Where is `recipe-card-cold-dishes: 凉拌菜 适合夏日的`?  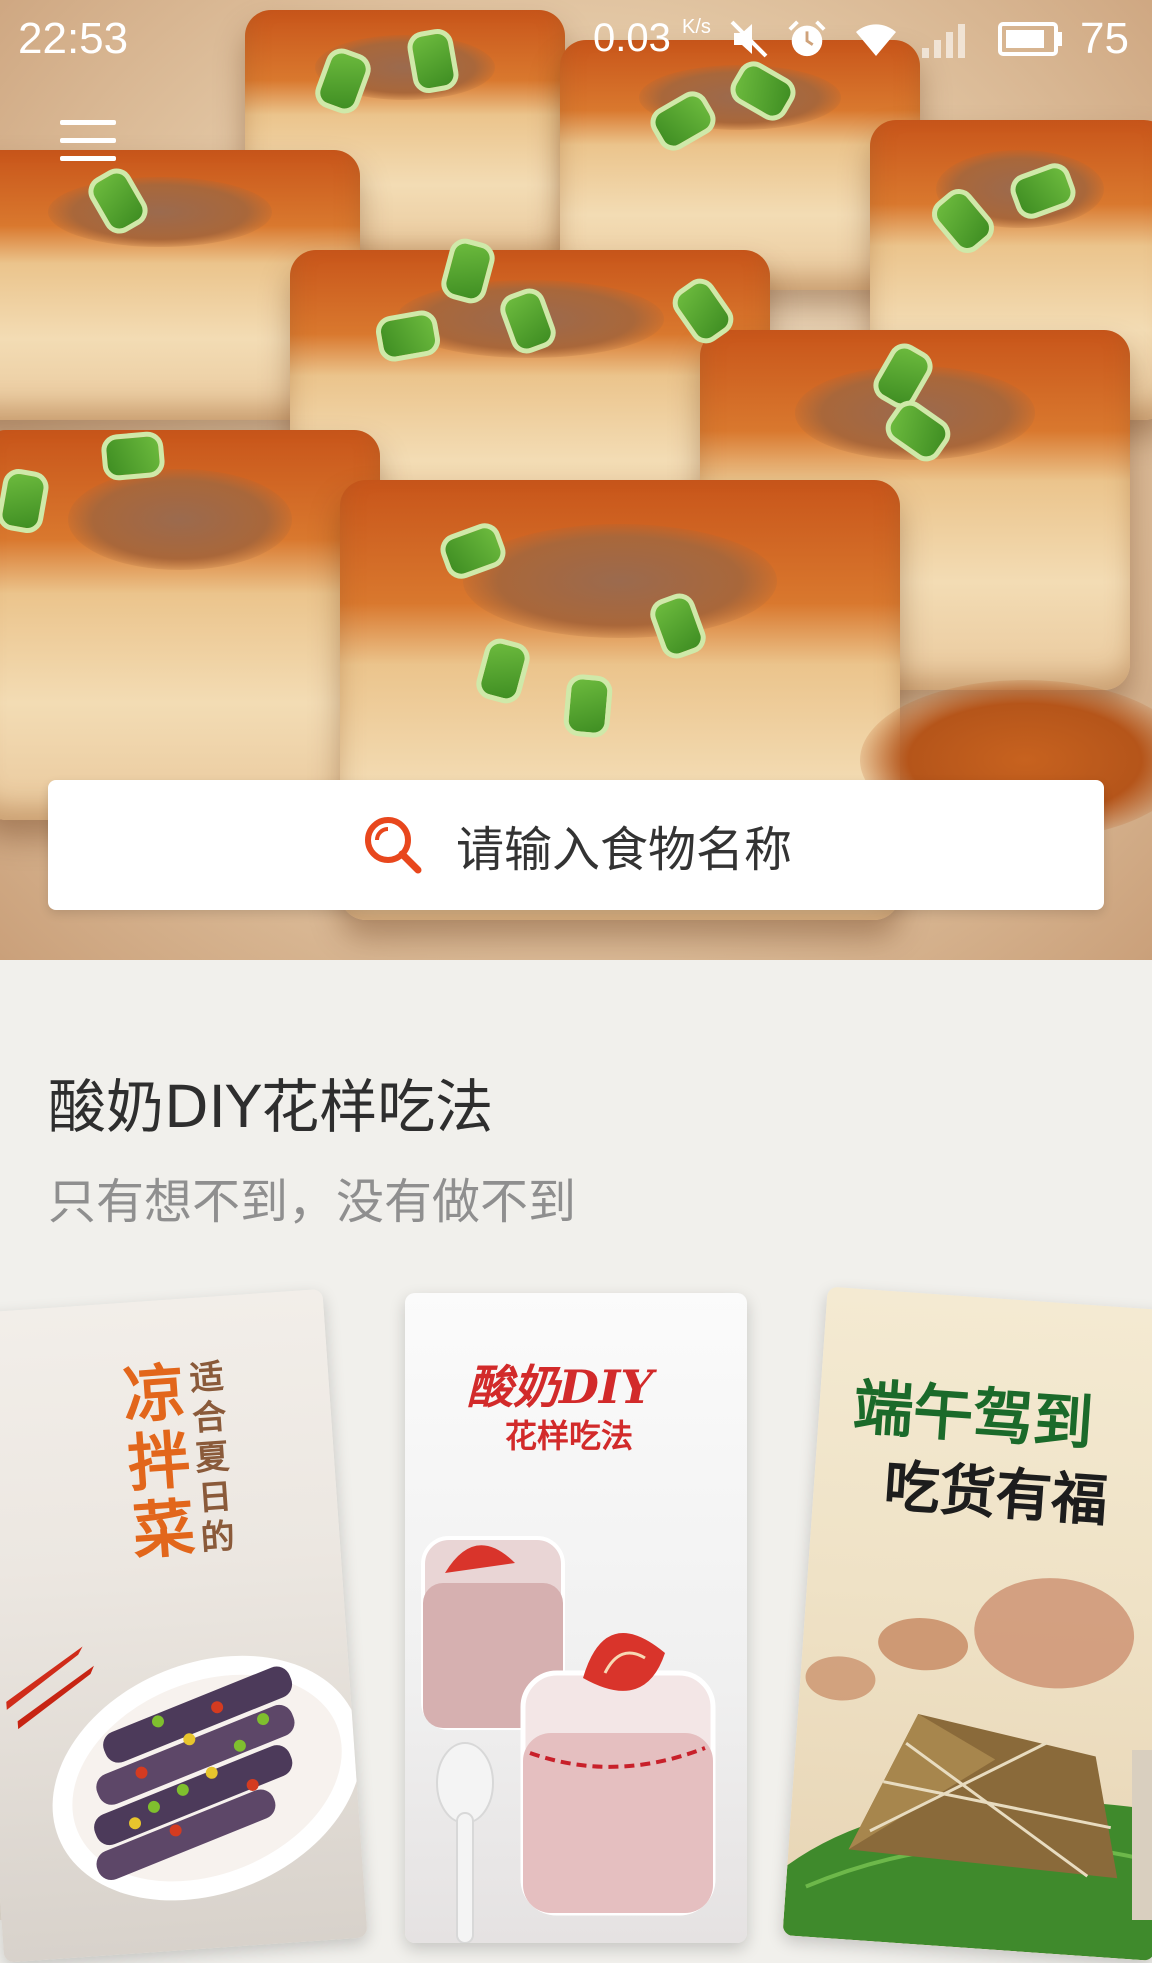 recipe-card-cold-dishes: 凉拌菜 适合夏日的 is located at coordinates (184, 1625).